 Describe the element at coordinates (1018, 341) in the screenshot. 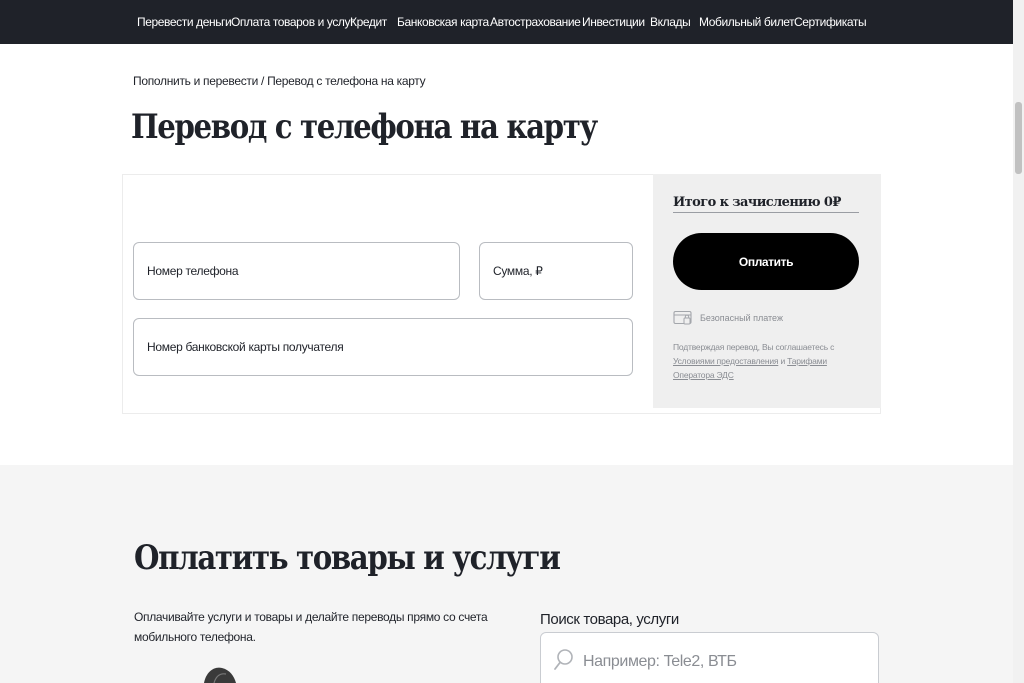

I see `vertical-scrollbar` at that location.